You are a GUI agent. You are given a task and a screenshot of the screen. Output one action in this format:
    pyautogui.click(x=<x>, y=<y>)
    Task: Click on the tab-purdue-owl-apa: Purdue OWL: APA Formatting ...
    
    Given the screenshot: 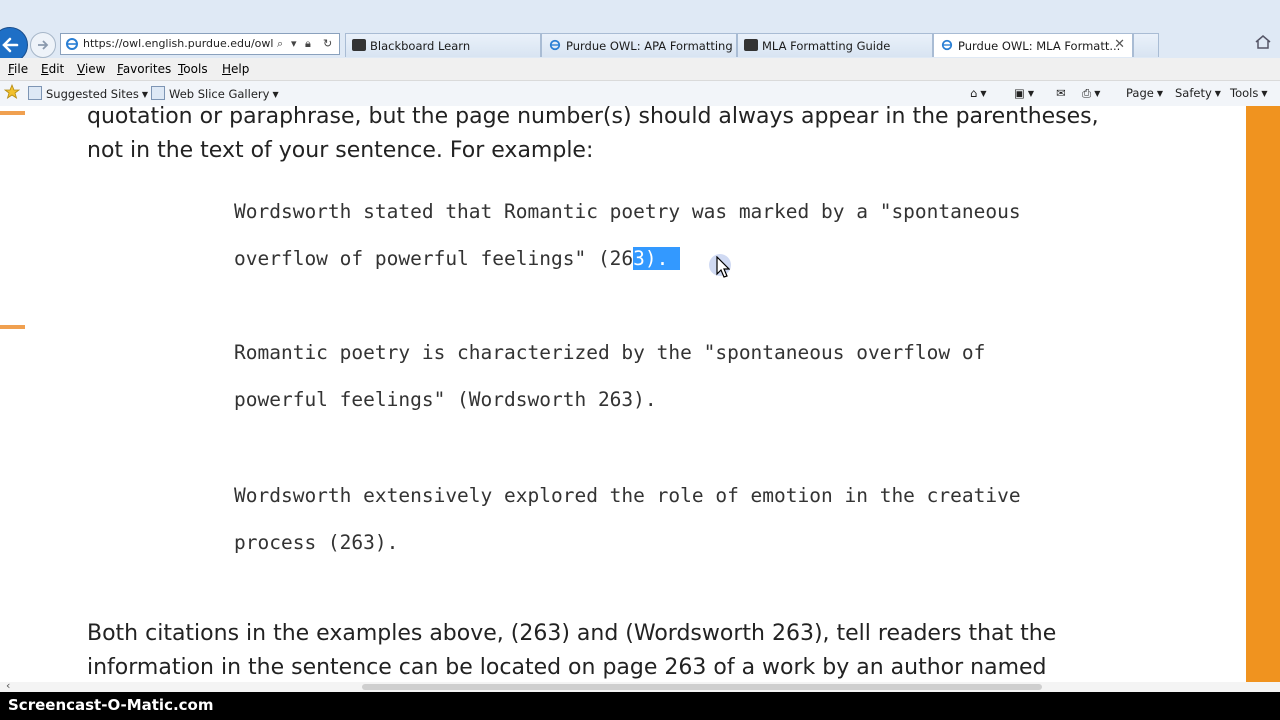 What is the action you would take?
    pyautogui.click(x=644, y=45)
    